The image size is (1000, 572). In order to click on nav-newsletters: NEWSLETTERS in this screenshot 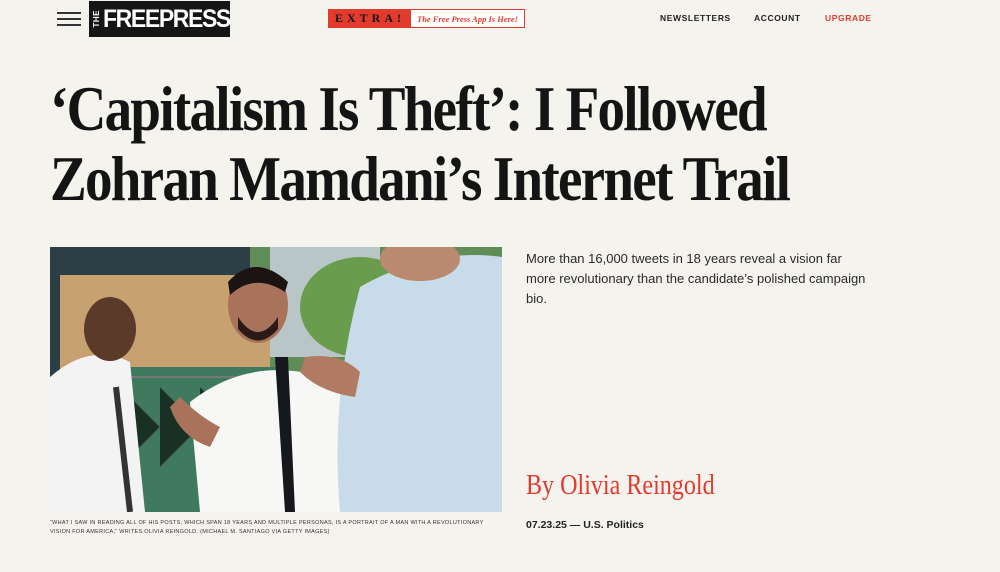, I will do `click(695, 18)`.